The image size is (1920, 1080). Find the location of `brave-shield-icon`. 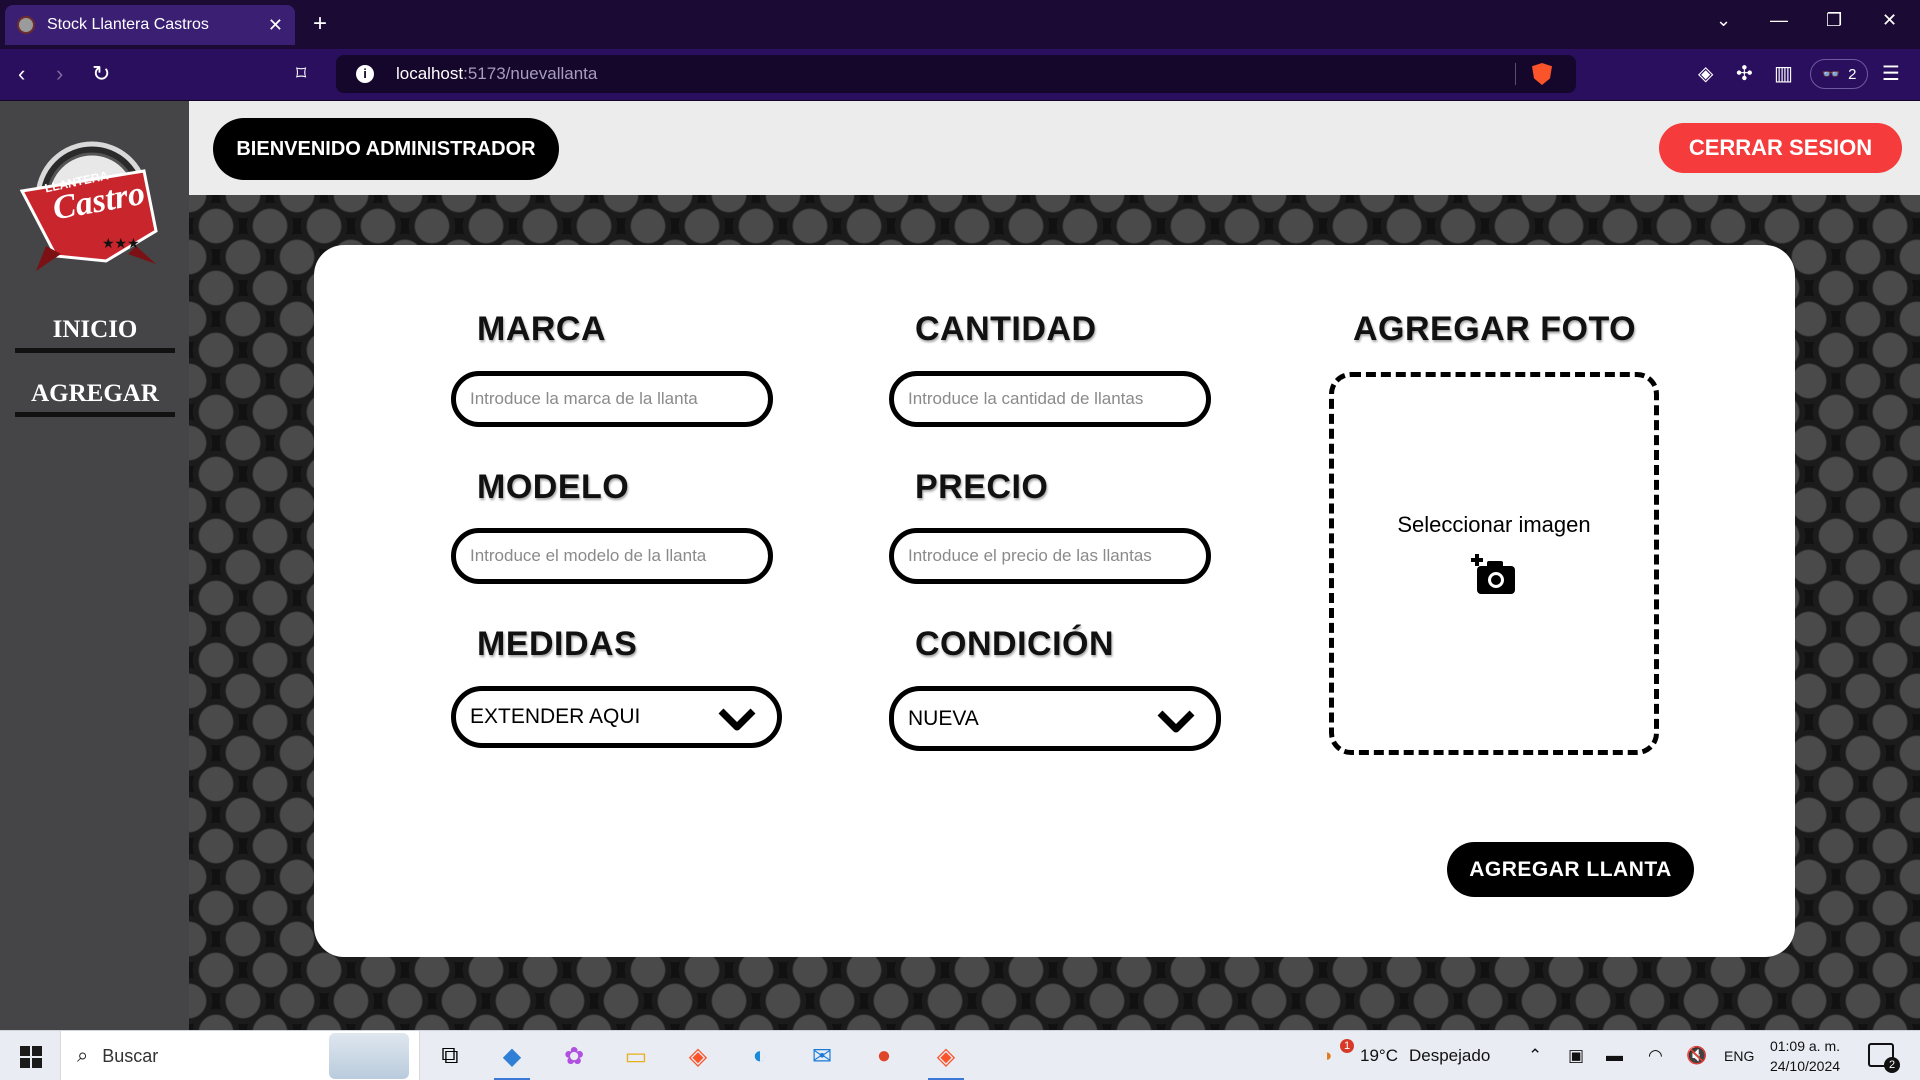

brave-shield-icon is located at coordinates (1542, 74).